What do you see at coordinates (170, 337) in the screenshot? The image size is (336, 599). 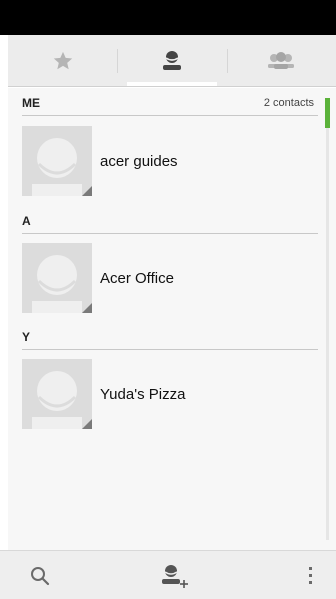 I see `section-header-y: Y` at bounding box center [170, 337].